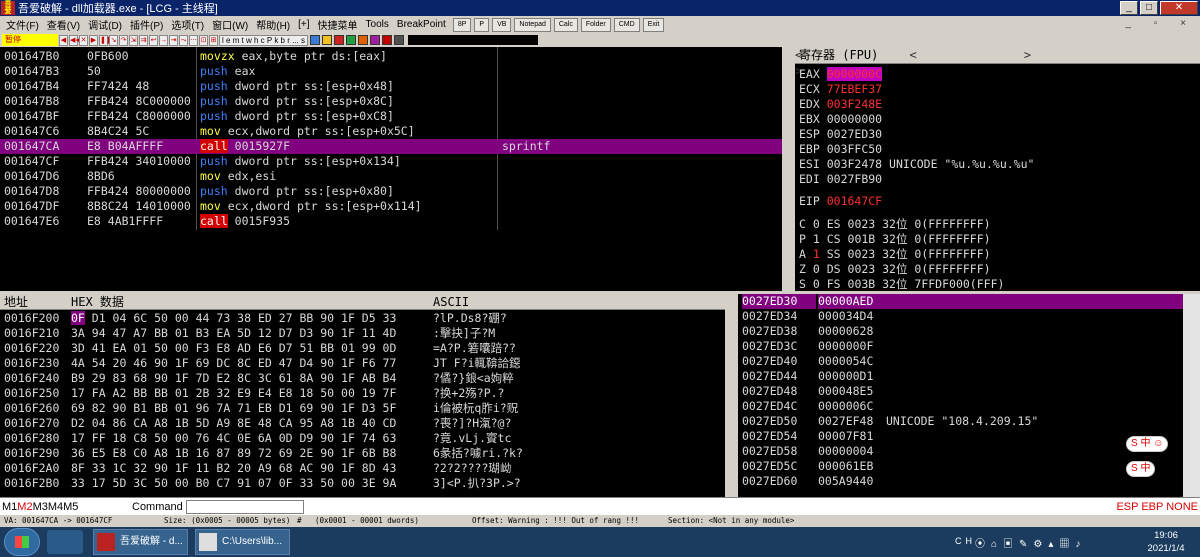  What do you see at coordinates (105, 24) in the screenshot?
I see `menu-debug: 调试(D)` at bounding box center [105, 24].